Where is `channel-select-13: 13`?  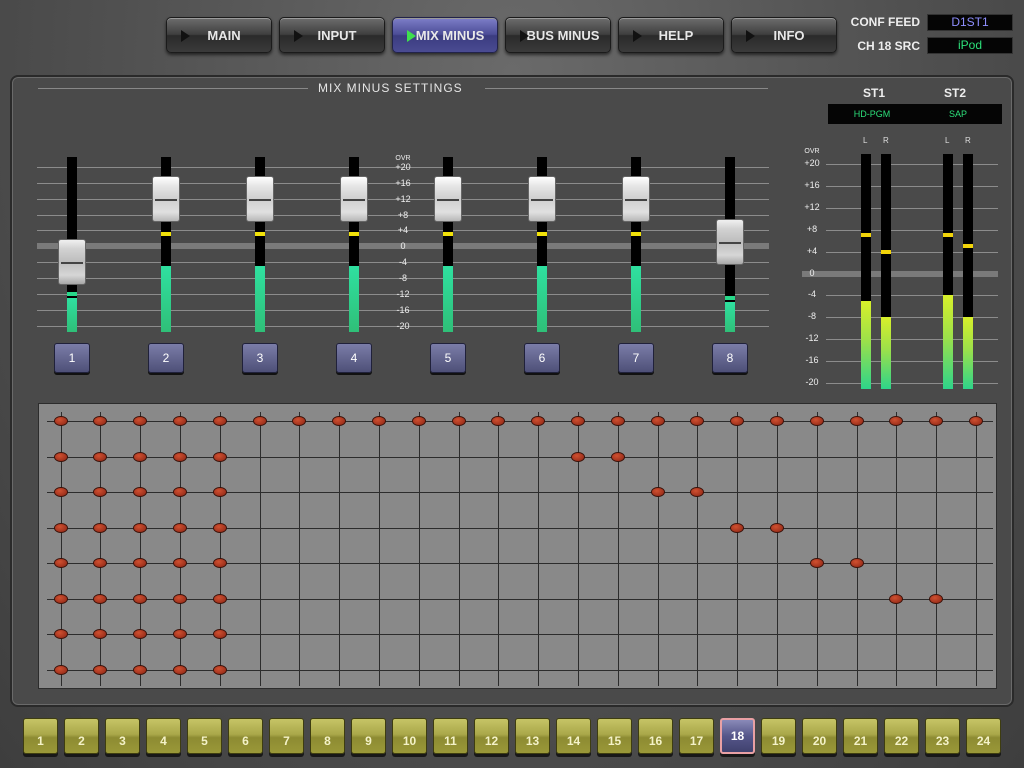 channel-select-13: 13 is located at coordinates (532, 736).